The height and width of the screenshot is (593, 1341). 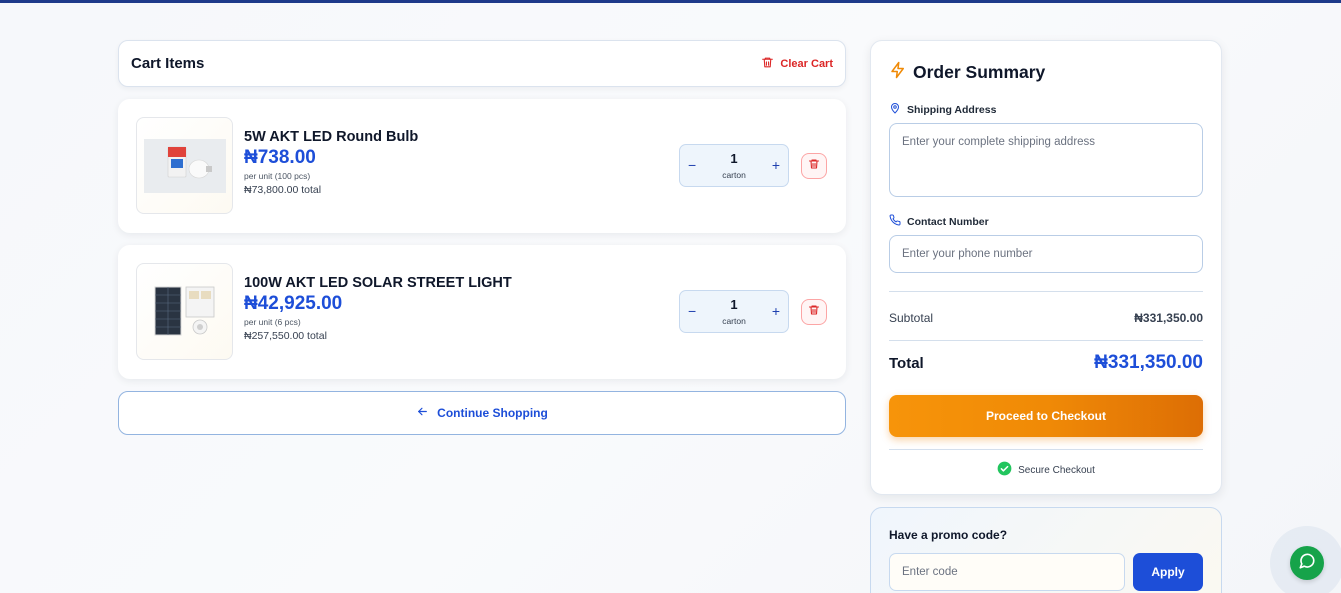 What do you see at coordinates (1148, 362) in the screenshot?
I see `total-value: ₦331,350.00` at bounding box center [1148, 362].